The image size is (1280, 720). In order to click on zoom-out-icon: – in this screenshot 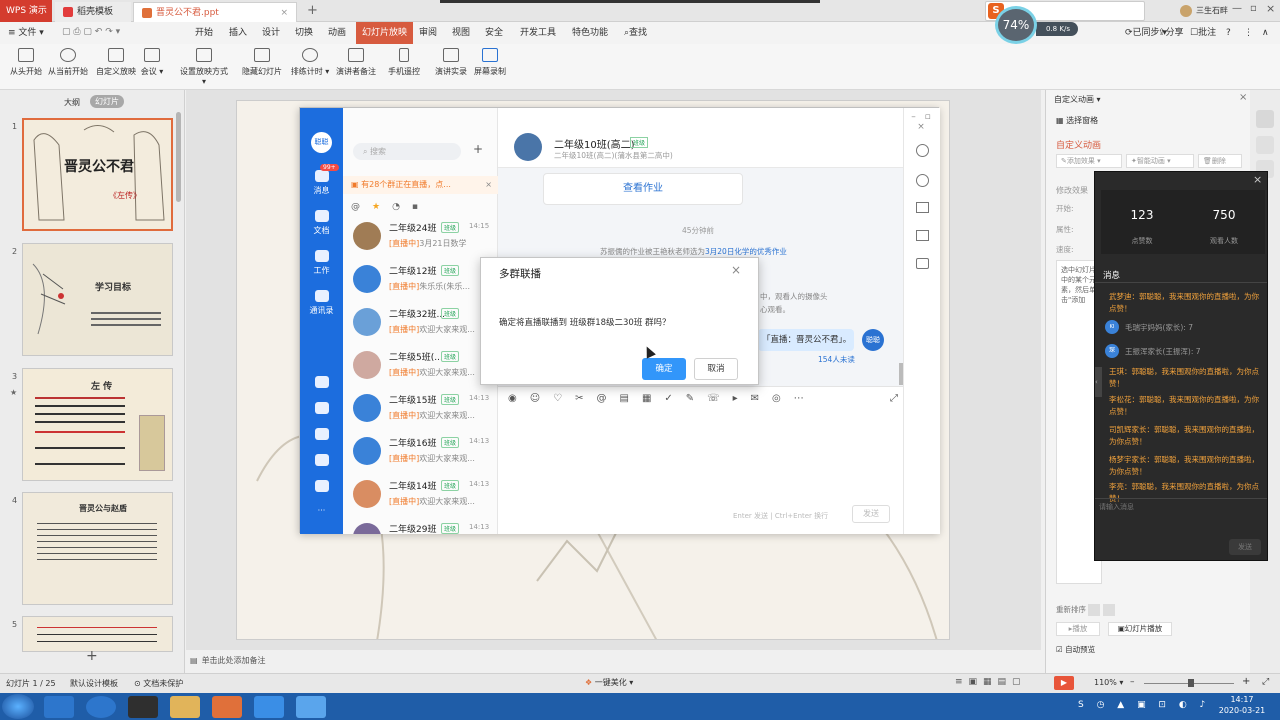, I will do `click(1132, 682)`.